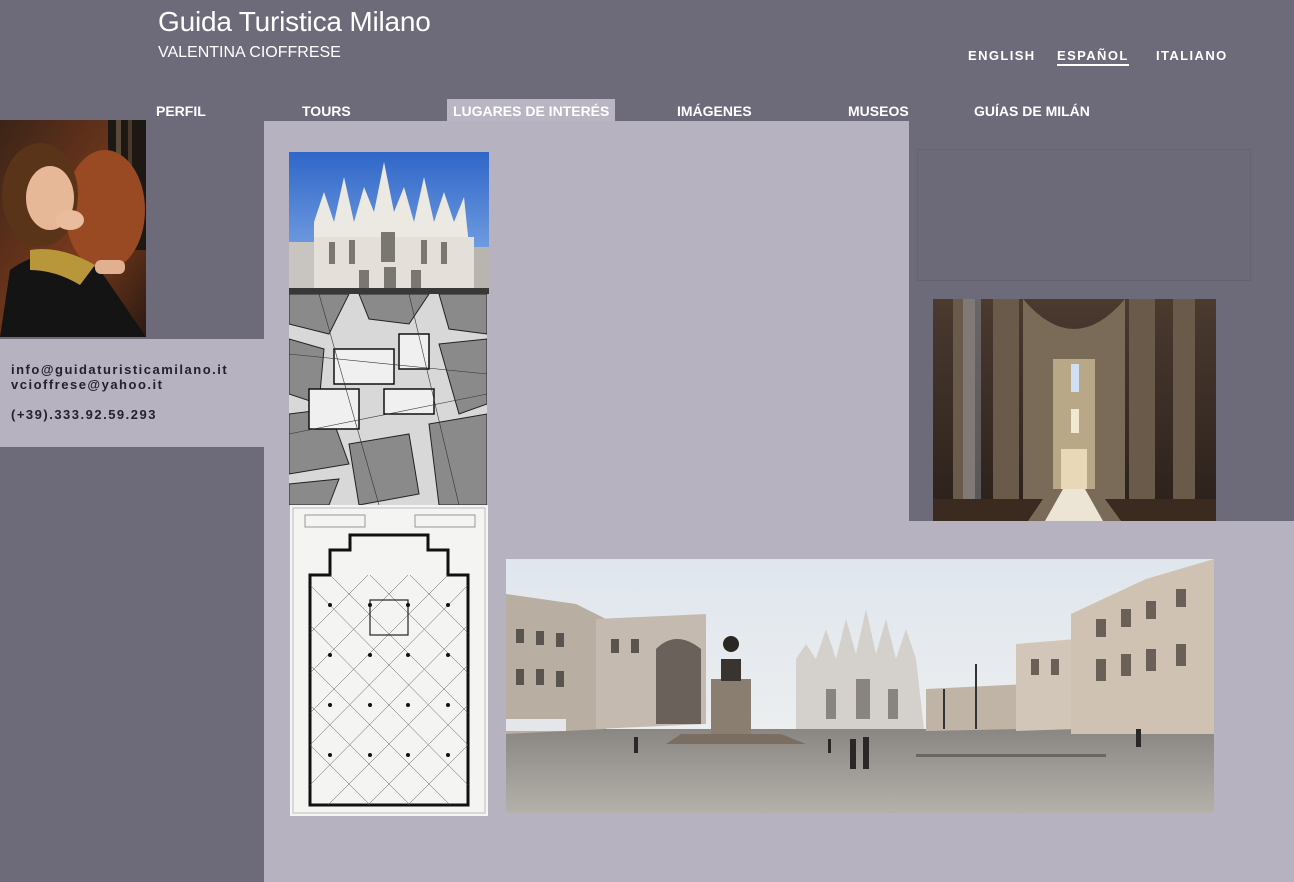 The image size is (1294, 882). What do you see at coordinates (1074, 410) in the screenshot?
I see `cathedral-interior-image` at bounding box center [1074, 410].